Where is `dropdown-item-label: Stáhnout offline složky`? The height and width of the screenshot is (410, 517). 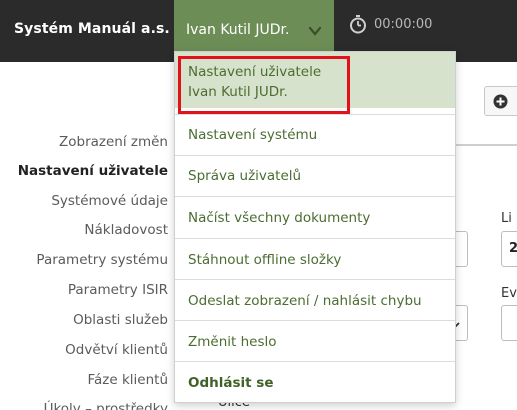
dropdown-item-label: Stáhnout offline složky is located at coordinates (265, 260).